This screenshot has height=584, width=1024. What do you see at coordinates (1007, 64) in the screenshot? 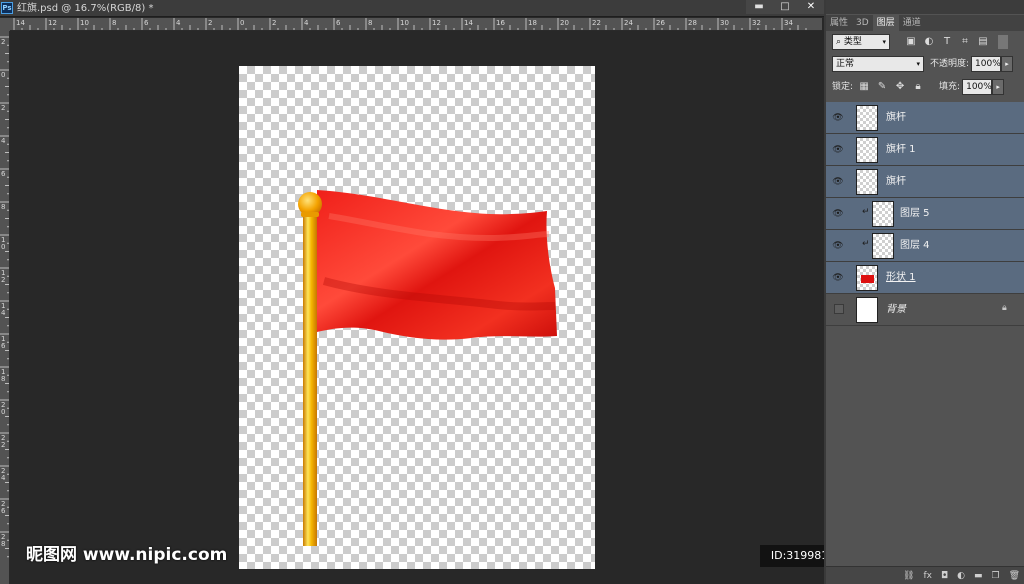
I see `opacity-slider-button: ▸` at bounding box center [1007, 64].